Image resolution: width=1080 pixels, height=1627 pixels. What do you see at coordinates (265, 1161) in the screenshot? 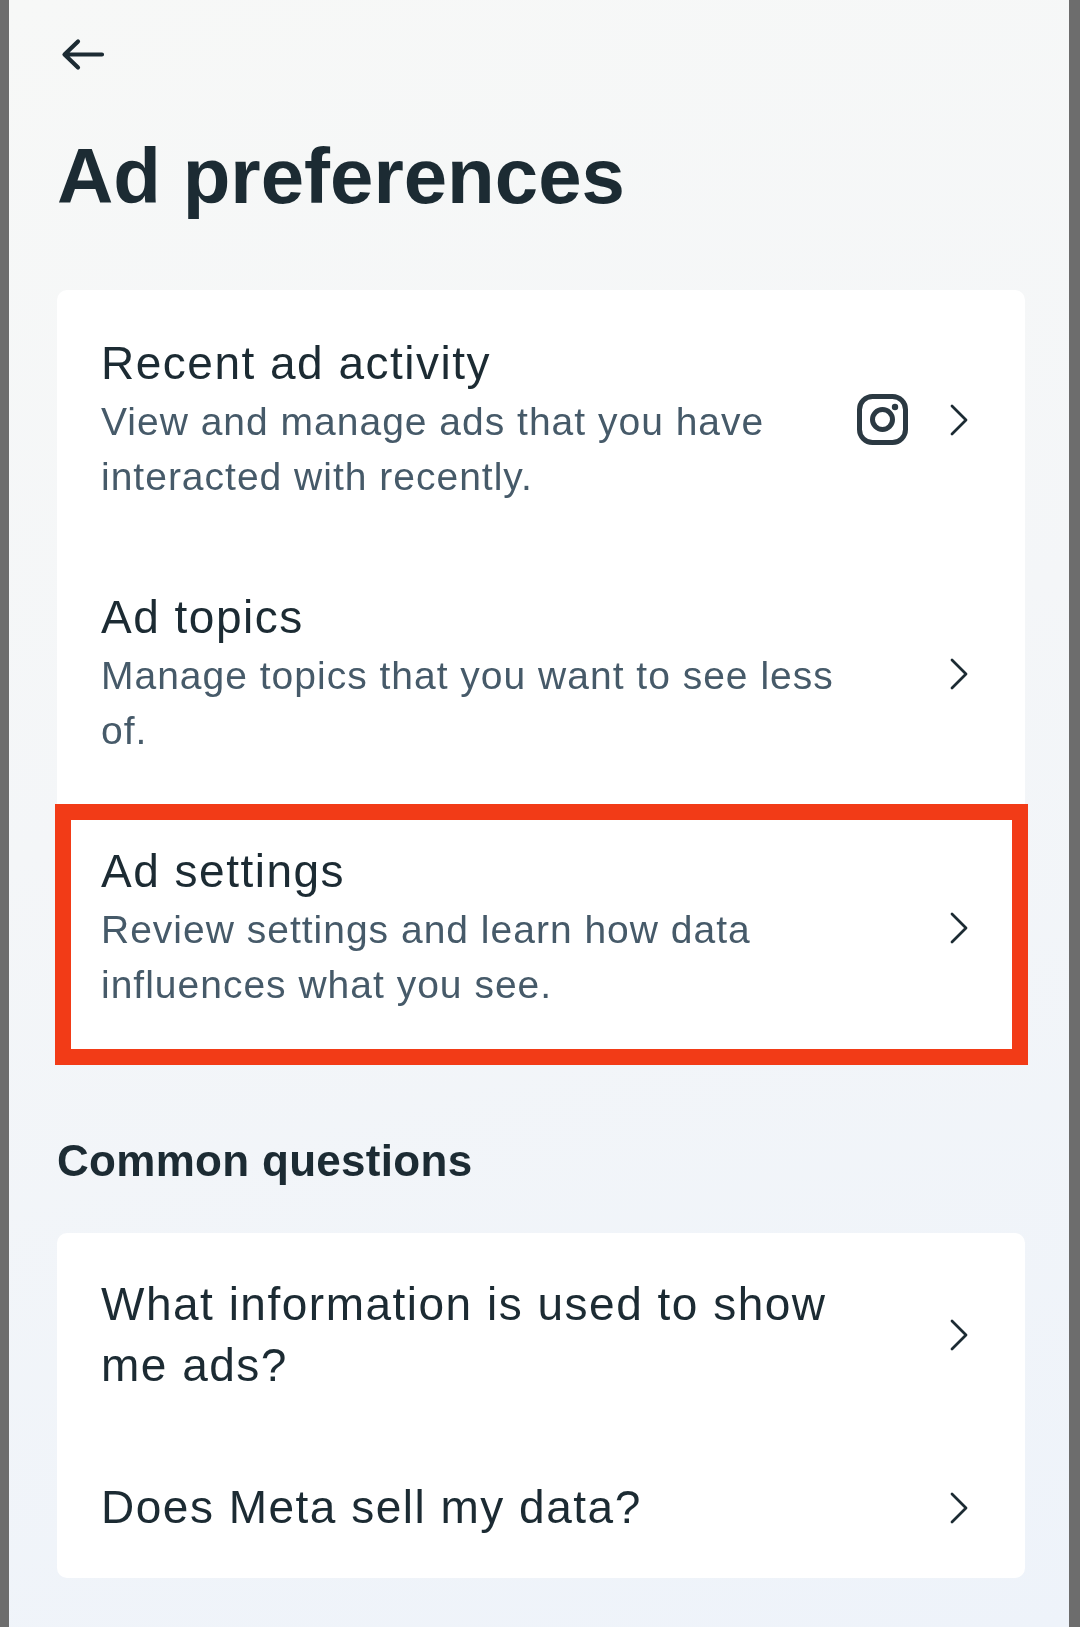
I see `section-heading: Common questions` at bounding box center [265, 1161].